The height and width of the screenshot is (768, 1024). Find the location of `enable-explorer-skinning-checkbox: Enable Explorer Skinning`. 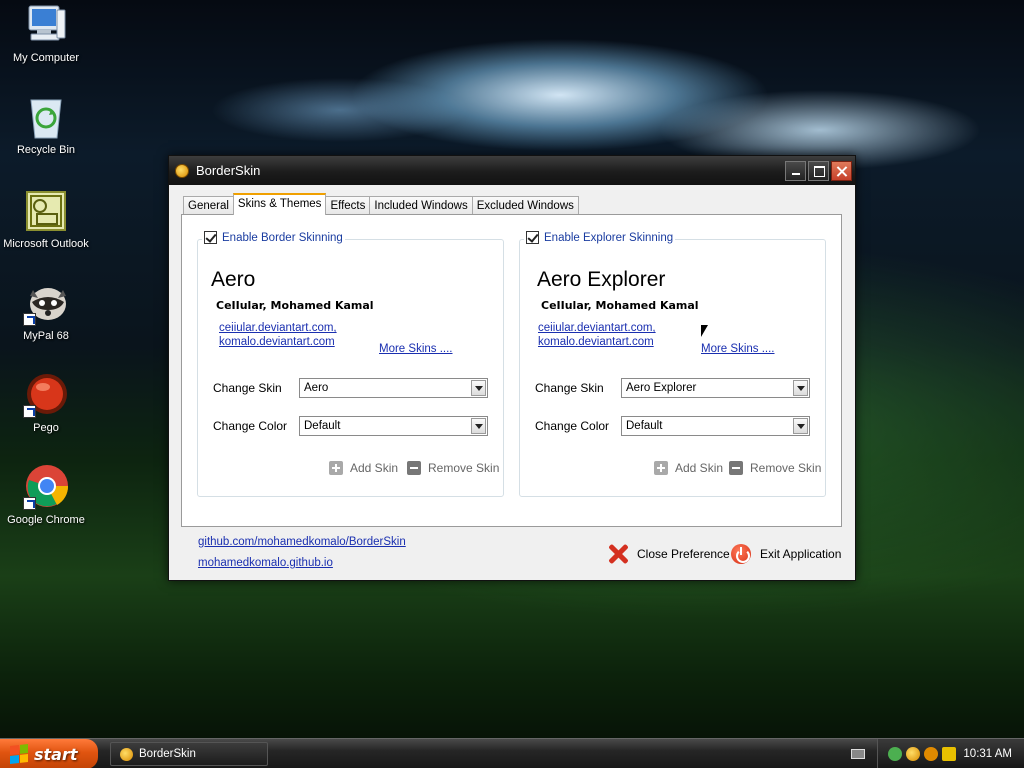

enable-explorer-skinning-checkbox: Enable Explorer Skinning is located at coordinates (600, 237).